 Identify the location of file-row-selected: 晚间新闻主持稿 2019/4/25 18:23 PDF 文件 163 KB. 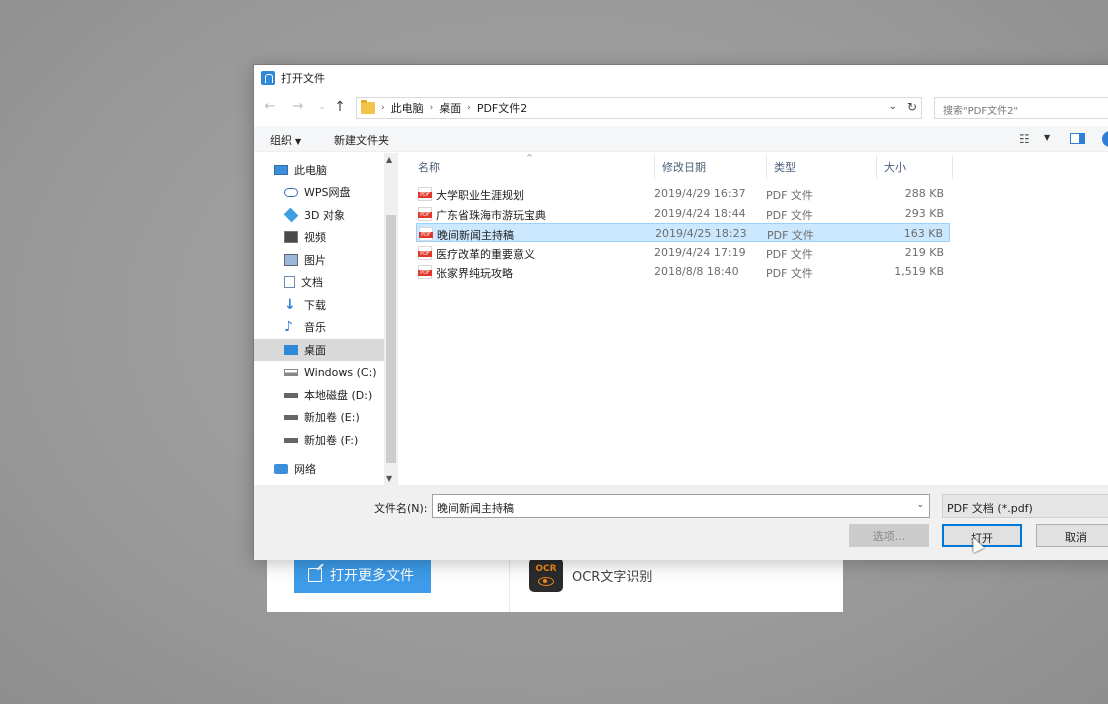
(683, 232).